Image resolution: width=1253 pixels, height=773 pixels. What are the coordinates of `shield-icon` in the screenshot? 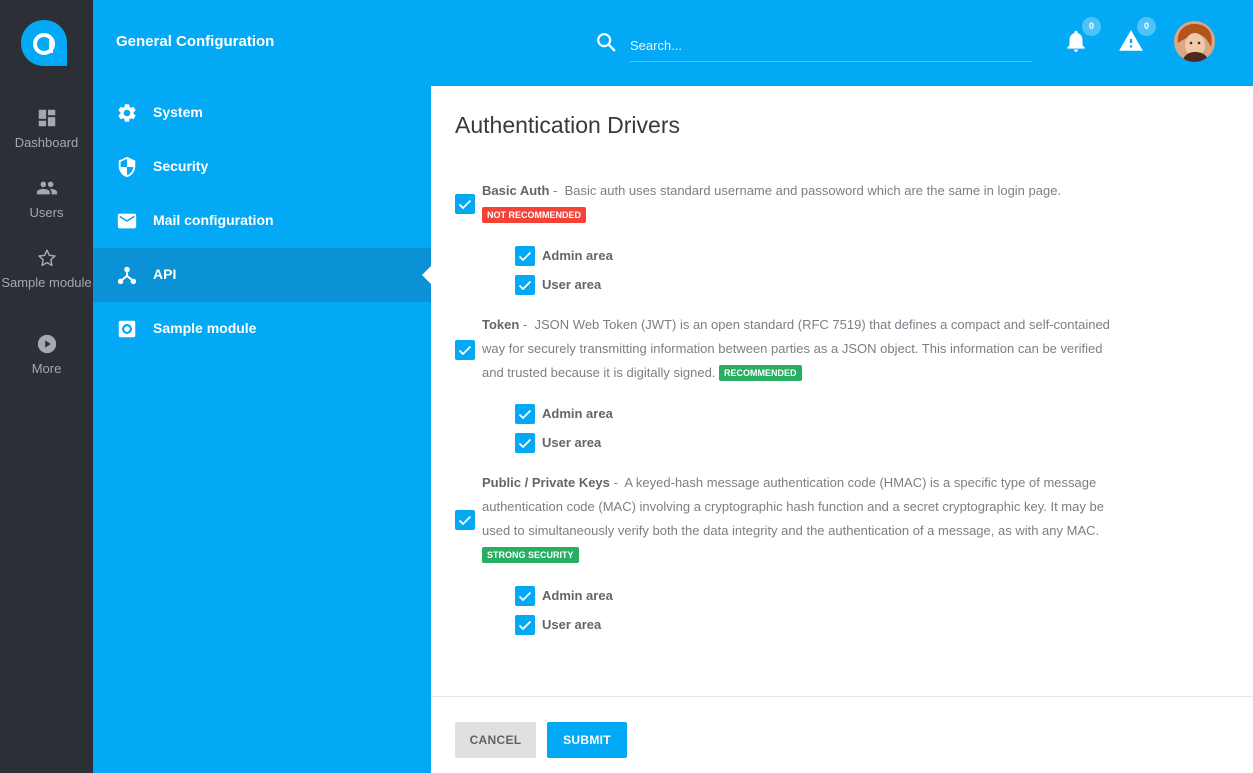 It's located at (127, 167).